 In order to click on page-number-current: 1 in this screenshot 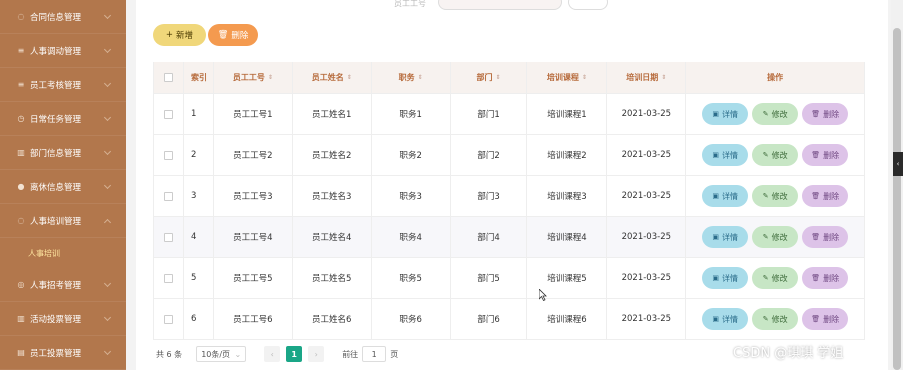, I will do `click(294, 354)`.